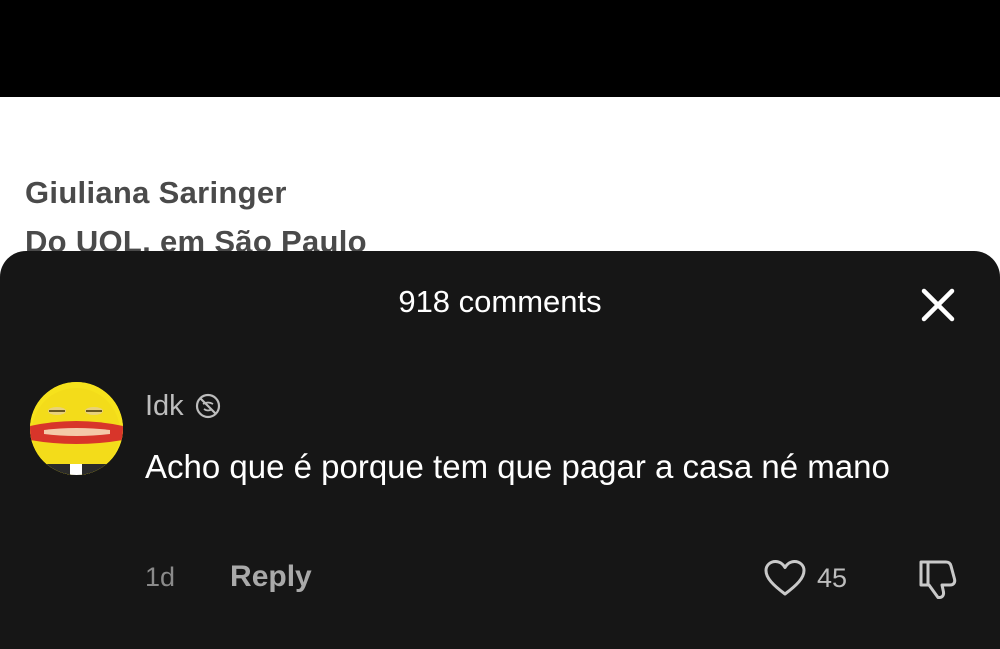 This screenshot has height=649, width=1000. What do you see at coordinates (228, 577) in the screenshot?
I see `comment-meta: 1d Reply` at bounding box center [228, 577].